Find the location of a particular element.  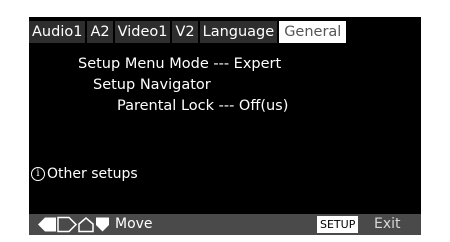

left-arrow-icon is located at coordinates (47, 224).